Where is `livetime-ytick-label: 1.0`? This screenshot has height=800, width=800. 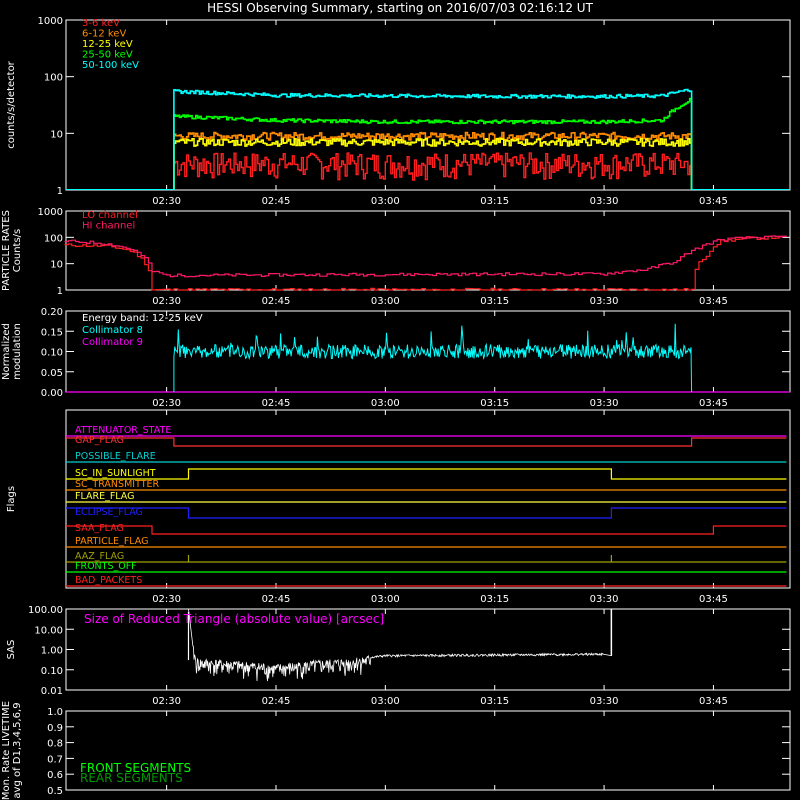 livetime-ytick-label: 1.0 is located at coordinates (55, 712).